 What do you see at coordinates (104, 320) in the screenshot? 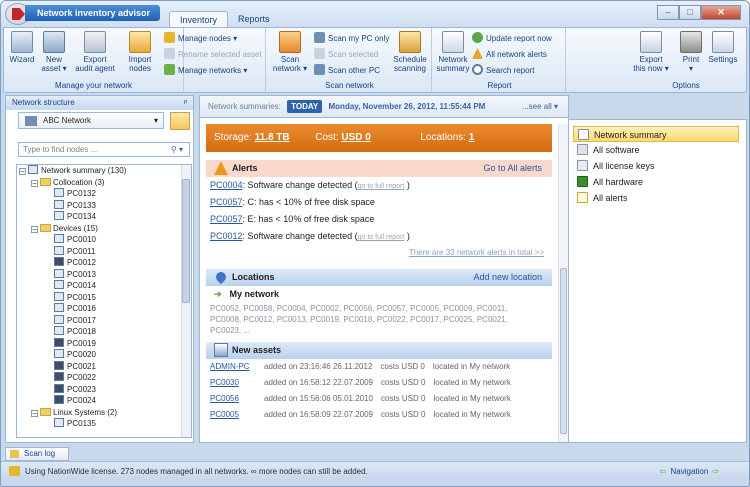
I see `tree-node: PC0017` at bounding box center [104, 320].